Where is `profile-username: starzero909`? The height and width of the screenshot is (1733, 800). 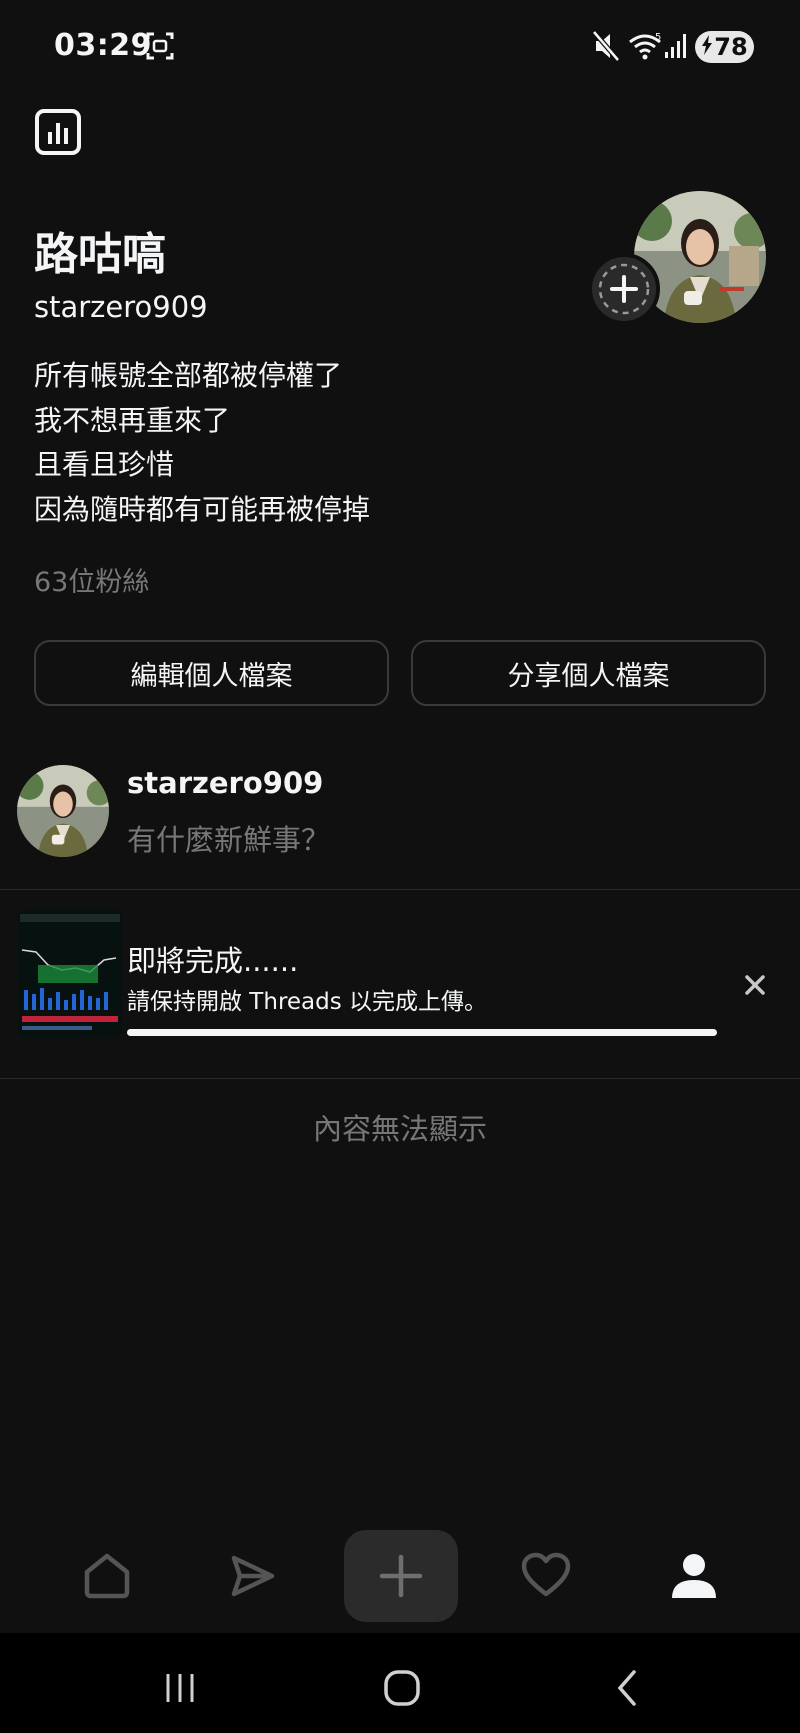 profile-username: starzero909 is located at coordinates (121, 307).